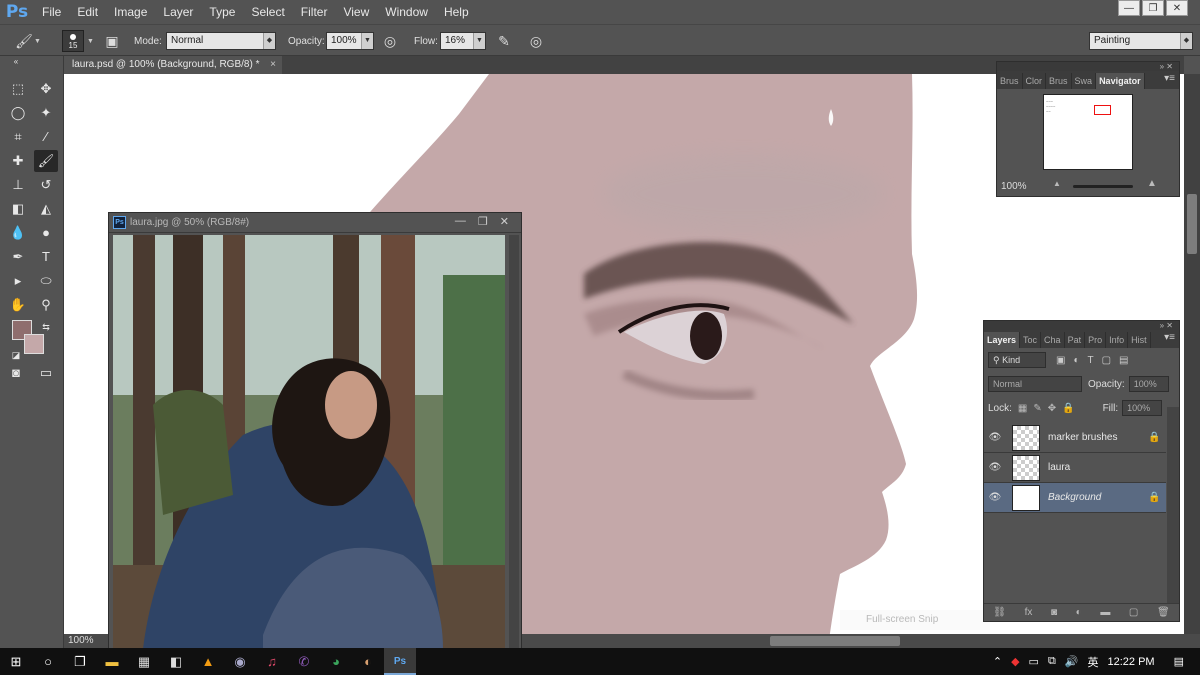 This screenshot has height=675, width=1200. What do you see at coordinates (16, 661) in the screenshot?
I see `windows-start-icon: ⊞` at bounding box center [16, 661].